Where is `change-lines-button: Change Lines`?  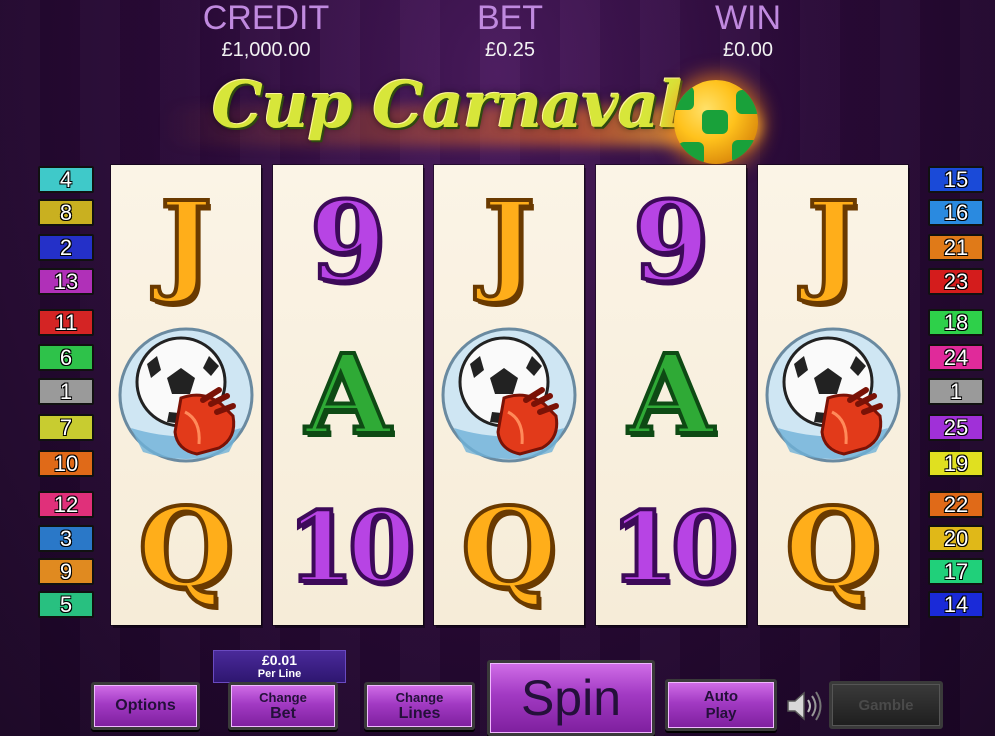
change-lines-button: Change Lines is located at coordinates (419, 706).